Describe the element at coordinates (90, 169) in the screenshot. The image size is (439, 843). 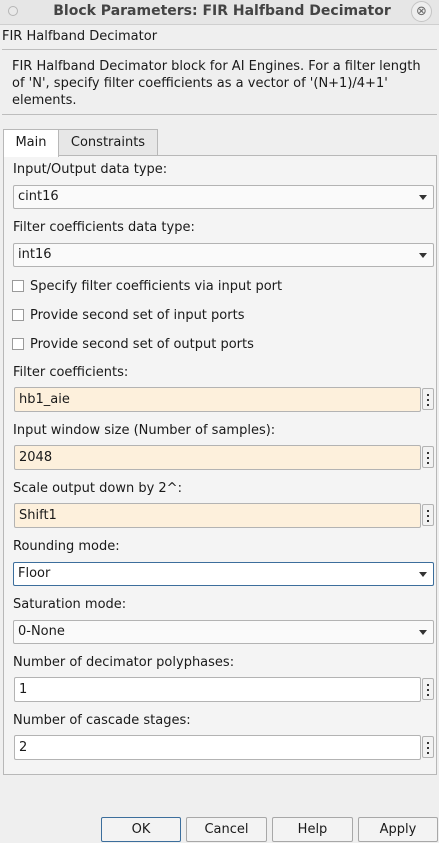
I see `io-type-label: Input/Output data type:` at that location.